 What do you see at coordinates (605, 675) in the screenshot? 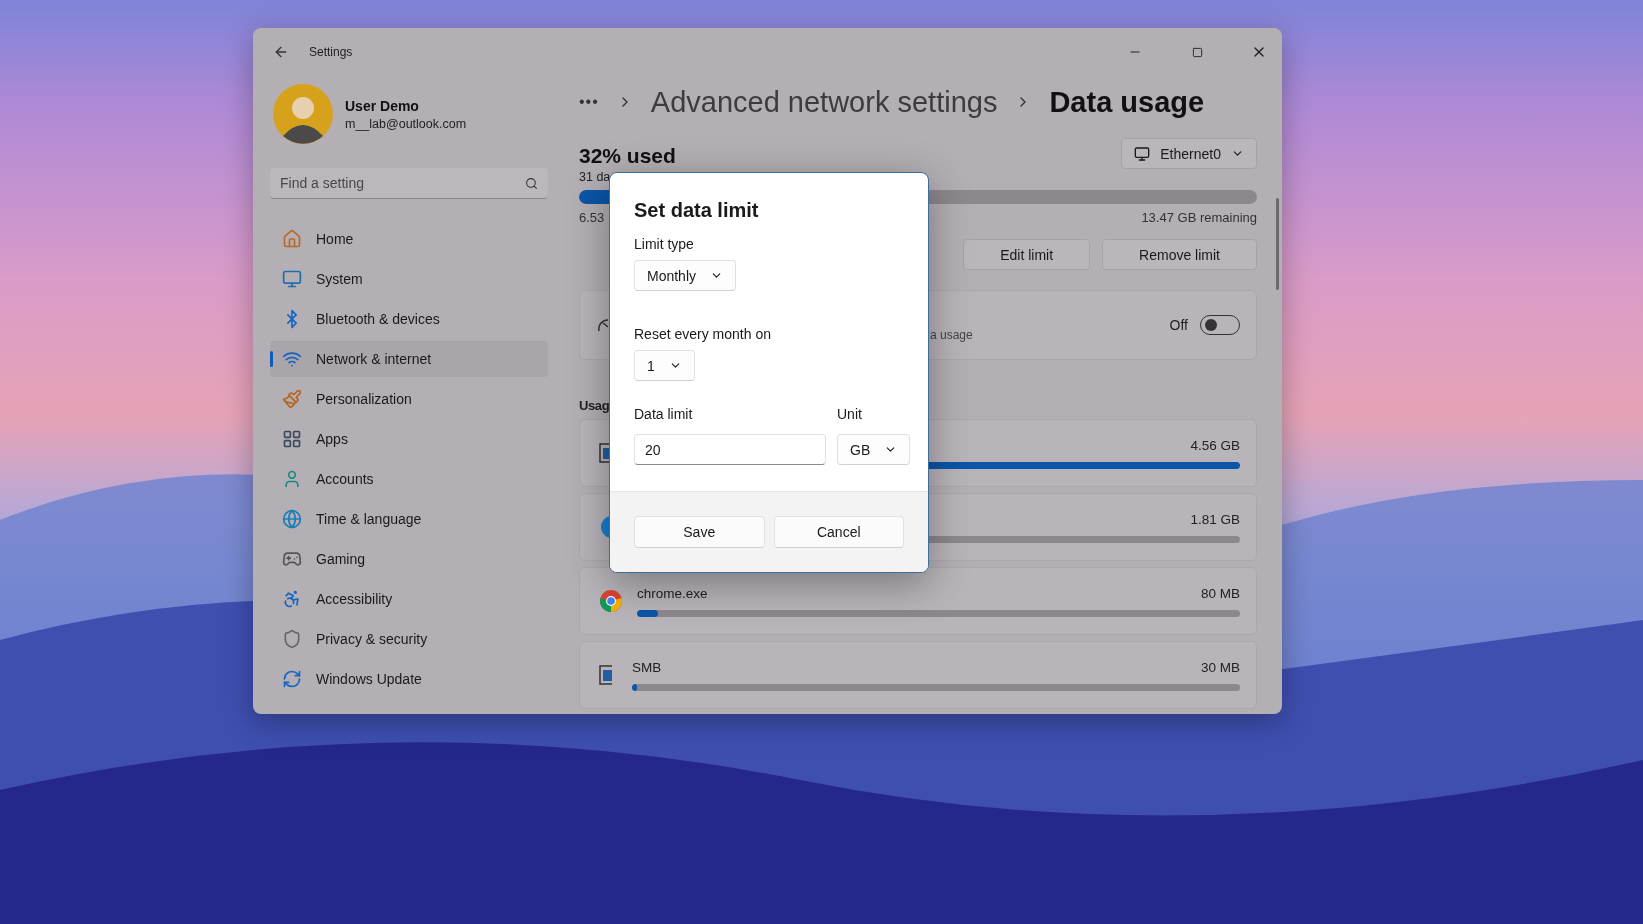
I see `app-window-icon` at bounding box center [605, 675].